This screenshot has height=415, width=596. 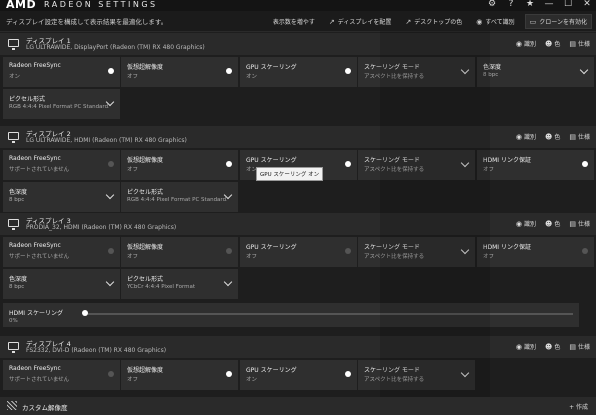 What do you see at coordinates (21, 5) in the screenshot?
I see `amd-logo: AMD` at bounding box center [21, 5].